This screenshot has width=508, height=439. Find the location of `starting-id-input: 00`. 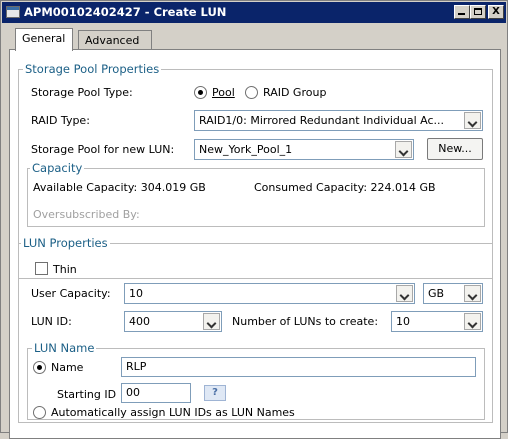

starting-id-input: 00 is located at coordinates (156, 393).